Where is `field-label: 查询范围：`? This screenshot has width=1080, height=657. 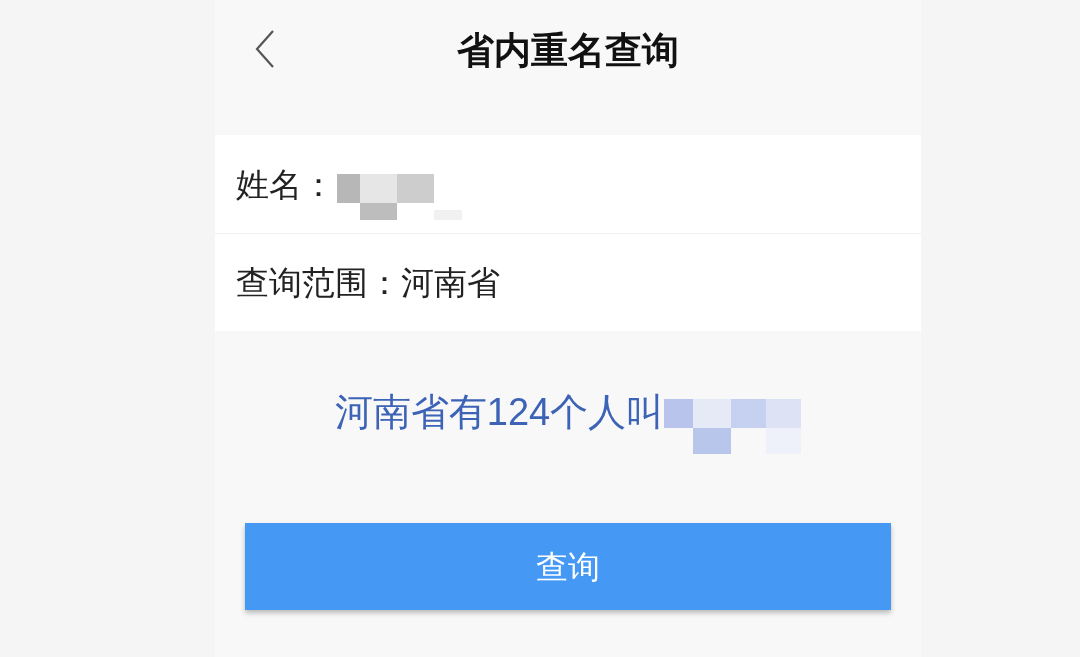
field-label: 查询范围： is located at coordinates (318, 282).